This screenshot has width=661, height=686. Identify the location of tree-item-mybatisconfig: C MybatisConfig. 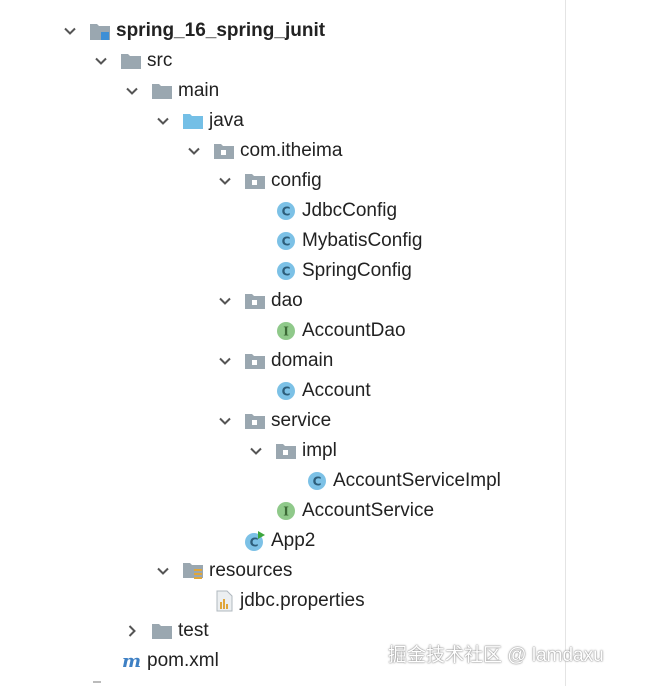
(333, 241).